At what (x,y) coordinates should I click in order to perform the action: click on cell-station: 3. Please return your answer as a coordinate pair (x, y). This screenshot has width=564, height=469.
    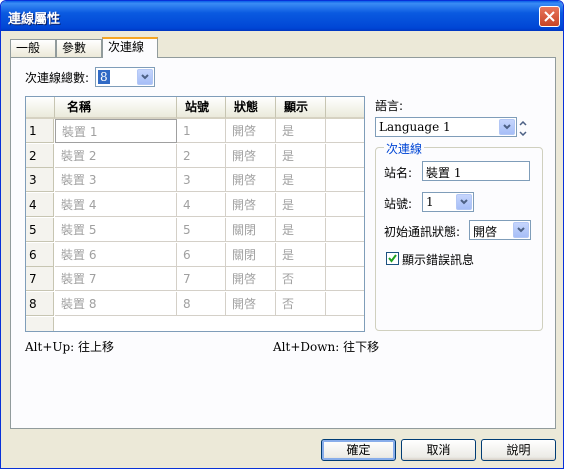
    Looking at the image, I should click on (201, 180).